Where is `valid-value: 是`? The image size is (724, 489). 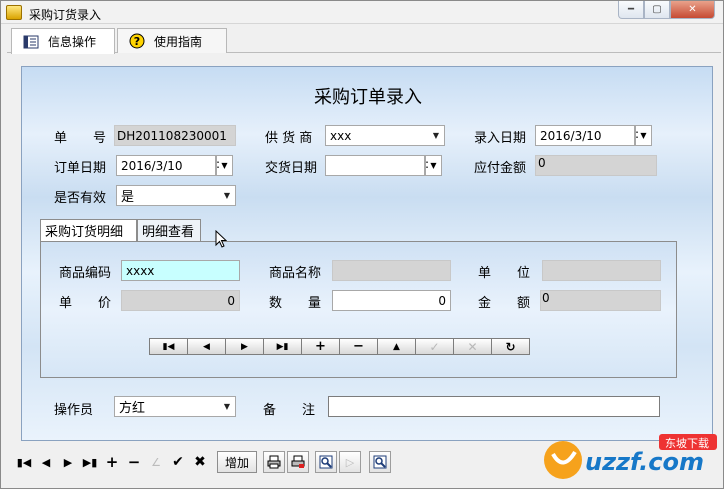
valid-value: 是 is located at coordinates (128, 197).